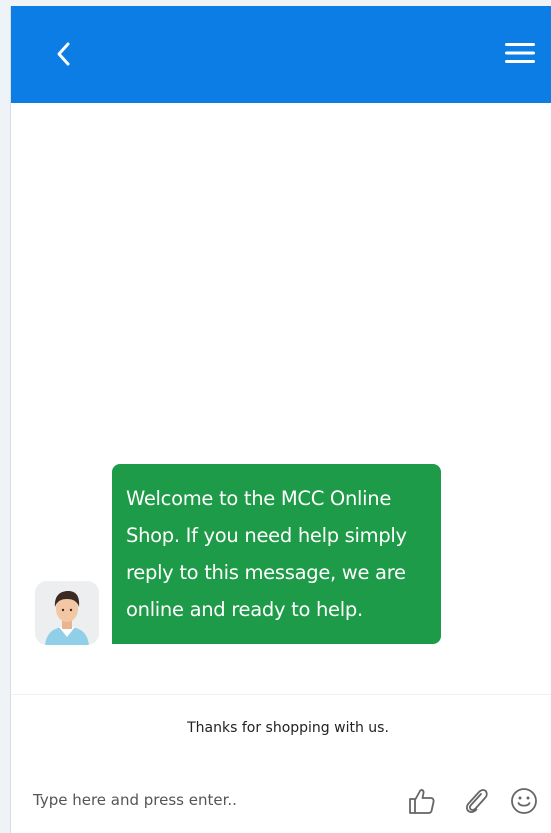 The image size is (551, 833). What do you see at coordinates (288, 728) in the screenshot?
I see `footer-note: Thanks for shopping with us.` at bounding box center [288, 728].